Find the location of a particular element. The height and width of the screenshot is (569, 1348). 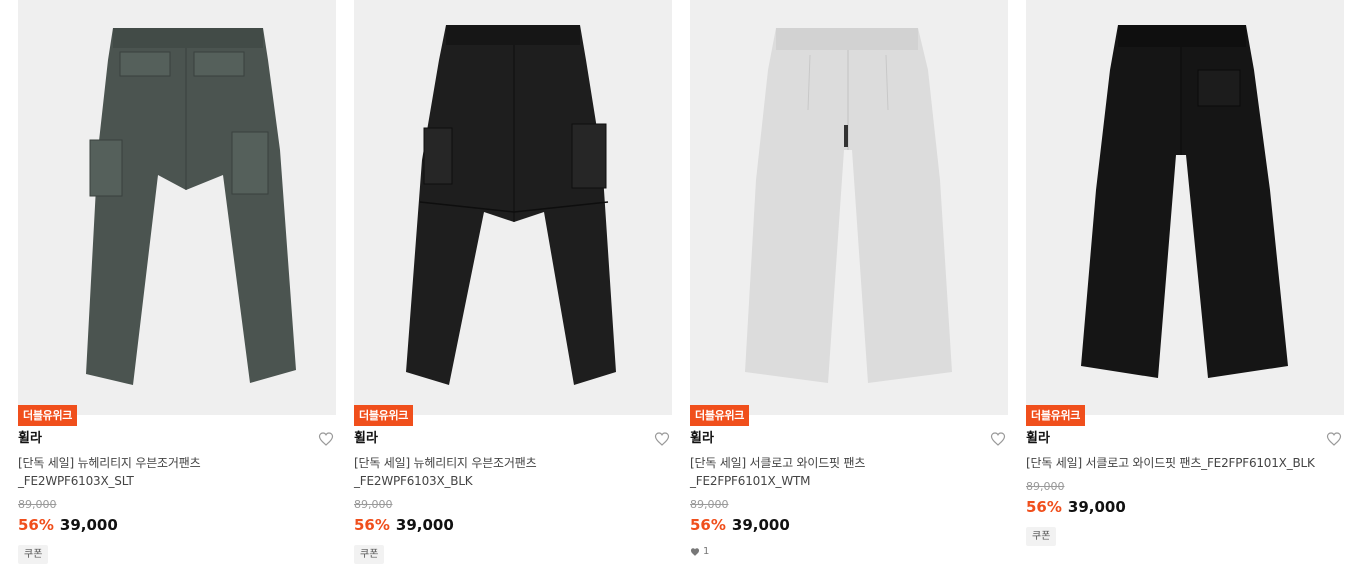

like-count: 1 is located at coordinates (699, 552).